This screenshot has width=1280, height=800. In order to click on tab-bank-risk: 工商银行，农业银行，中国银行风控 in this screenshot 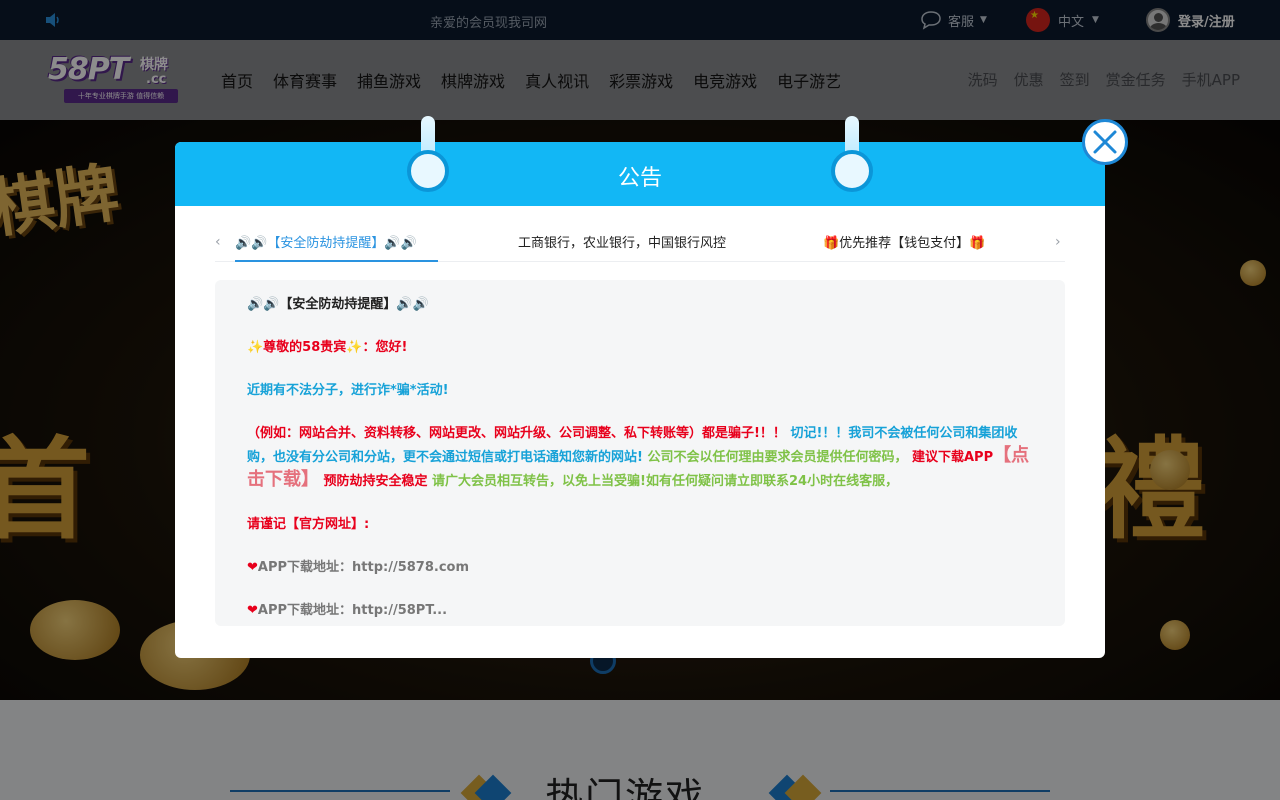, I will do `click(622, 241)`.